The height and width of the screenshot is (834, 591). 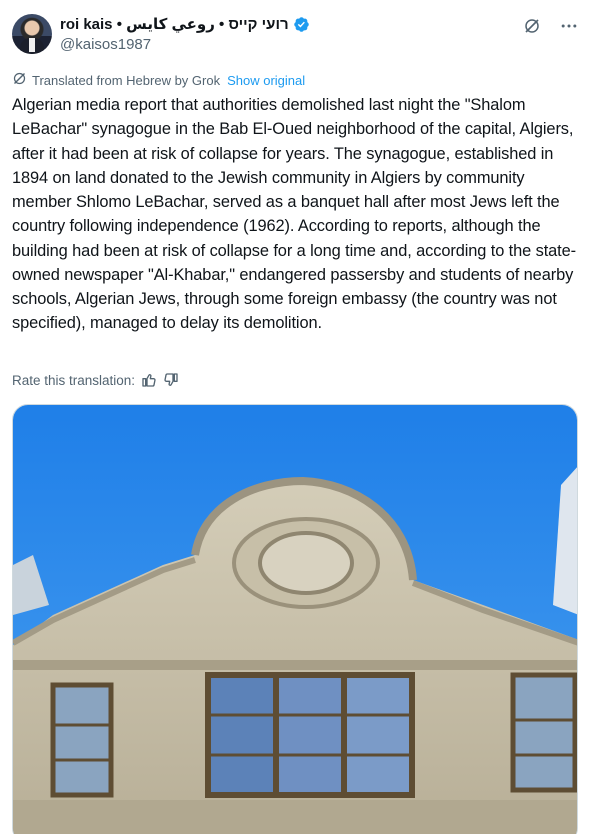 What do you see at coordinates (32, 45) in the screenshot?
I see `avatar-shirt` at bounding box center [32, 45].